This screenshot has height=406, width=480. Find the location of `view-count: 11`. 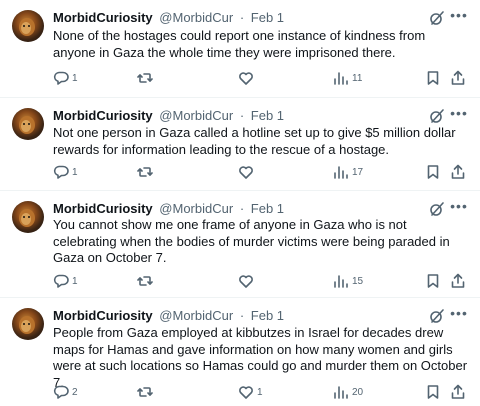

view-count: 11 is located at coordinates (357, 78).